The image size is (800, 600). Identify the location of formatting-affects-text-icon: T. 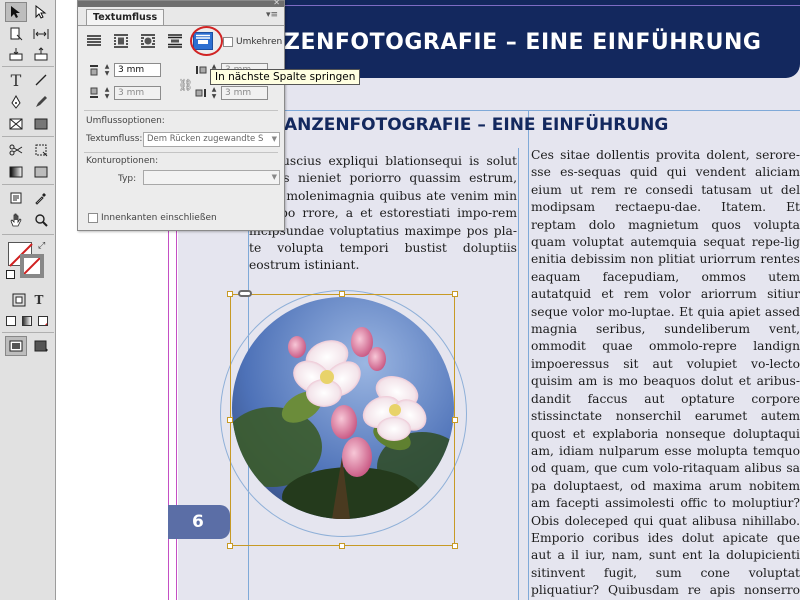
(39, 300).